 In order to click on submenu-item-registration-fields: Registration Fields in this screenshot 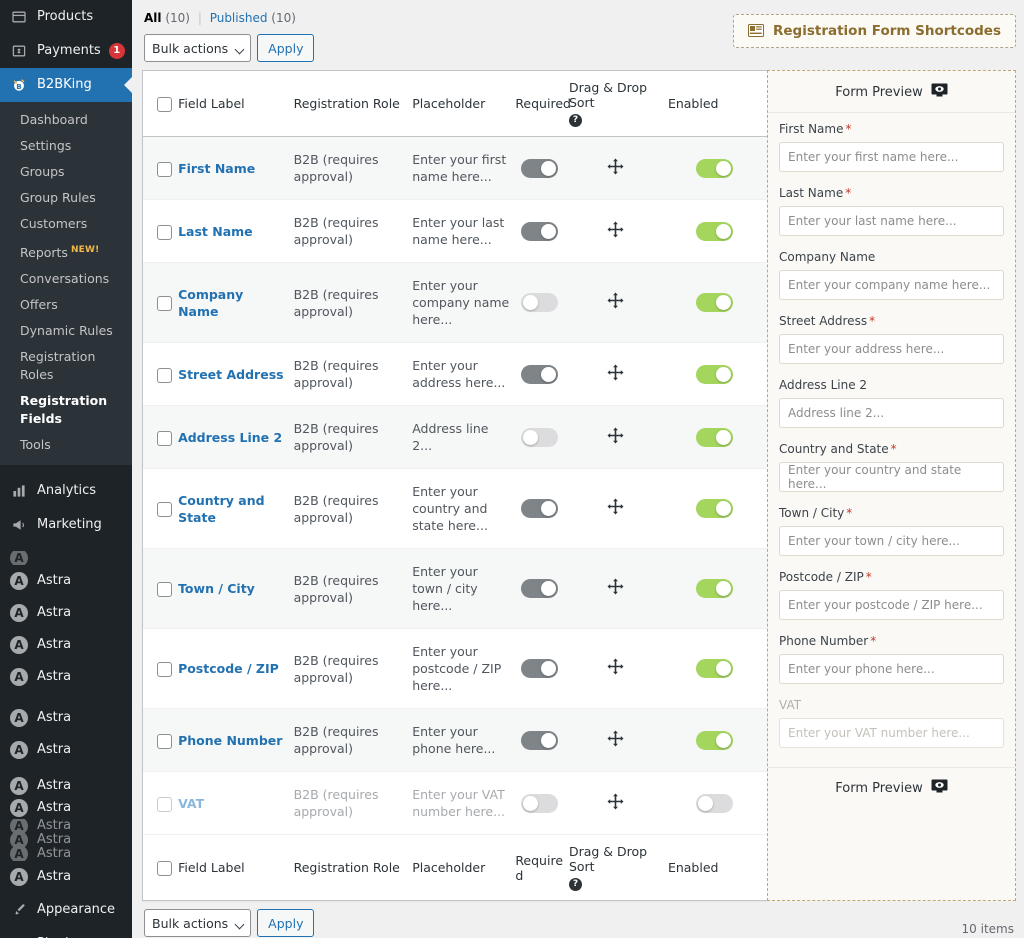, I will do `click(66, 410)`.